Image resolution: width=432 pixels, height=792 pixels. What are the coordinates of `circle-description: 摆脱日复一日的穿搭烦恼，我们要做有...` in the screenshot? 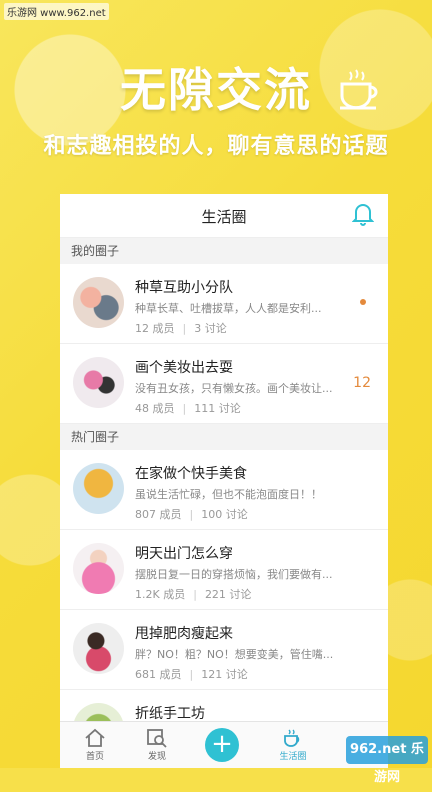 It's located at (234, 574).